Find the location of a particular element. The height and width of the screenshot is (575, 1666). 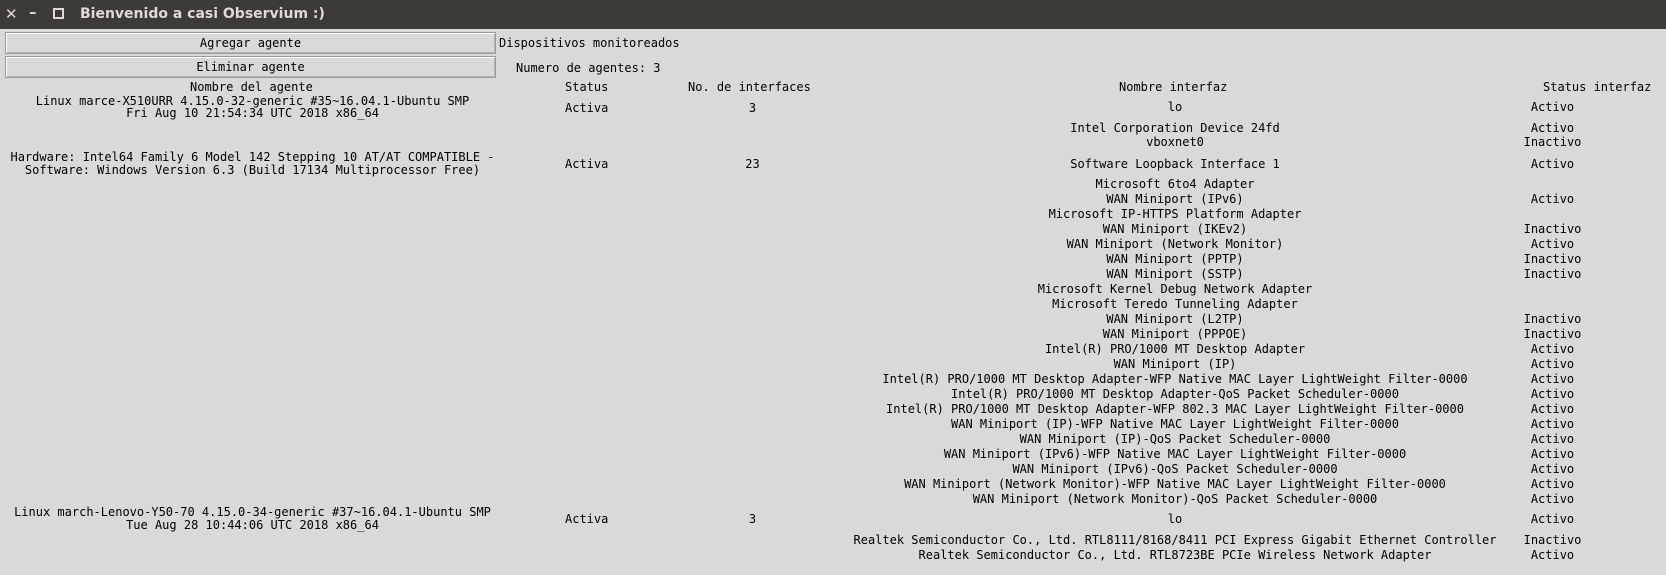

header-agent-name: Nombre del agente is located at coordinates (251, 87).